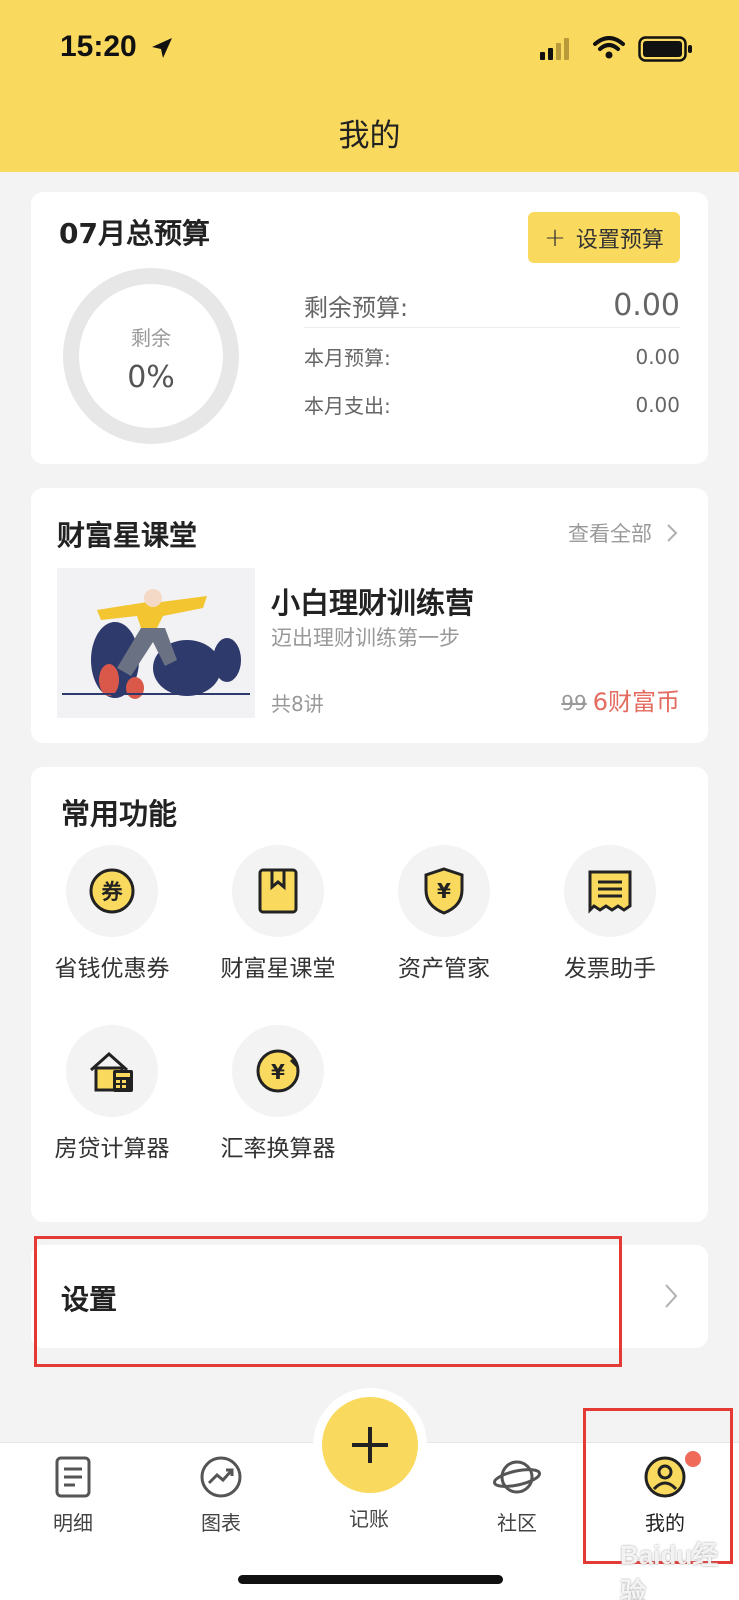 The height and width of the screenshot is (1600, 739). Describe the element at coordinates (347, 358) in the screenshot. I see `budget-row-label: 本月预算:` at that location.